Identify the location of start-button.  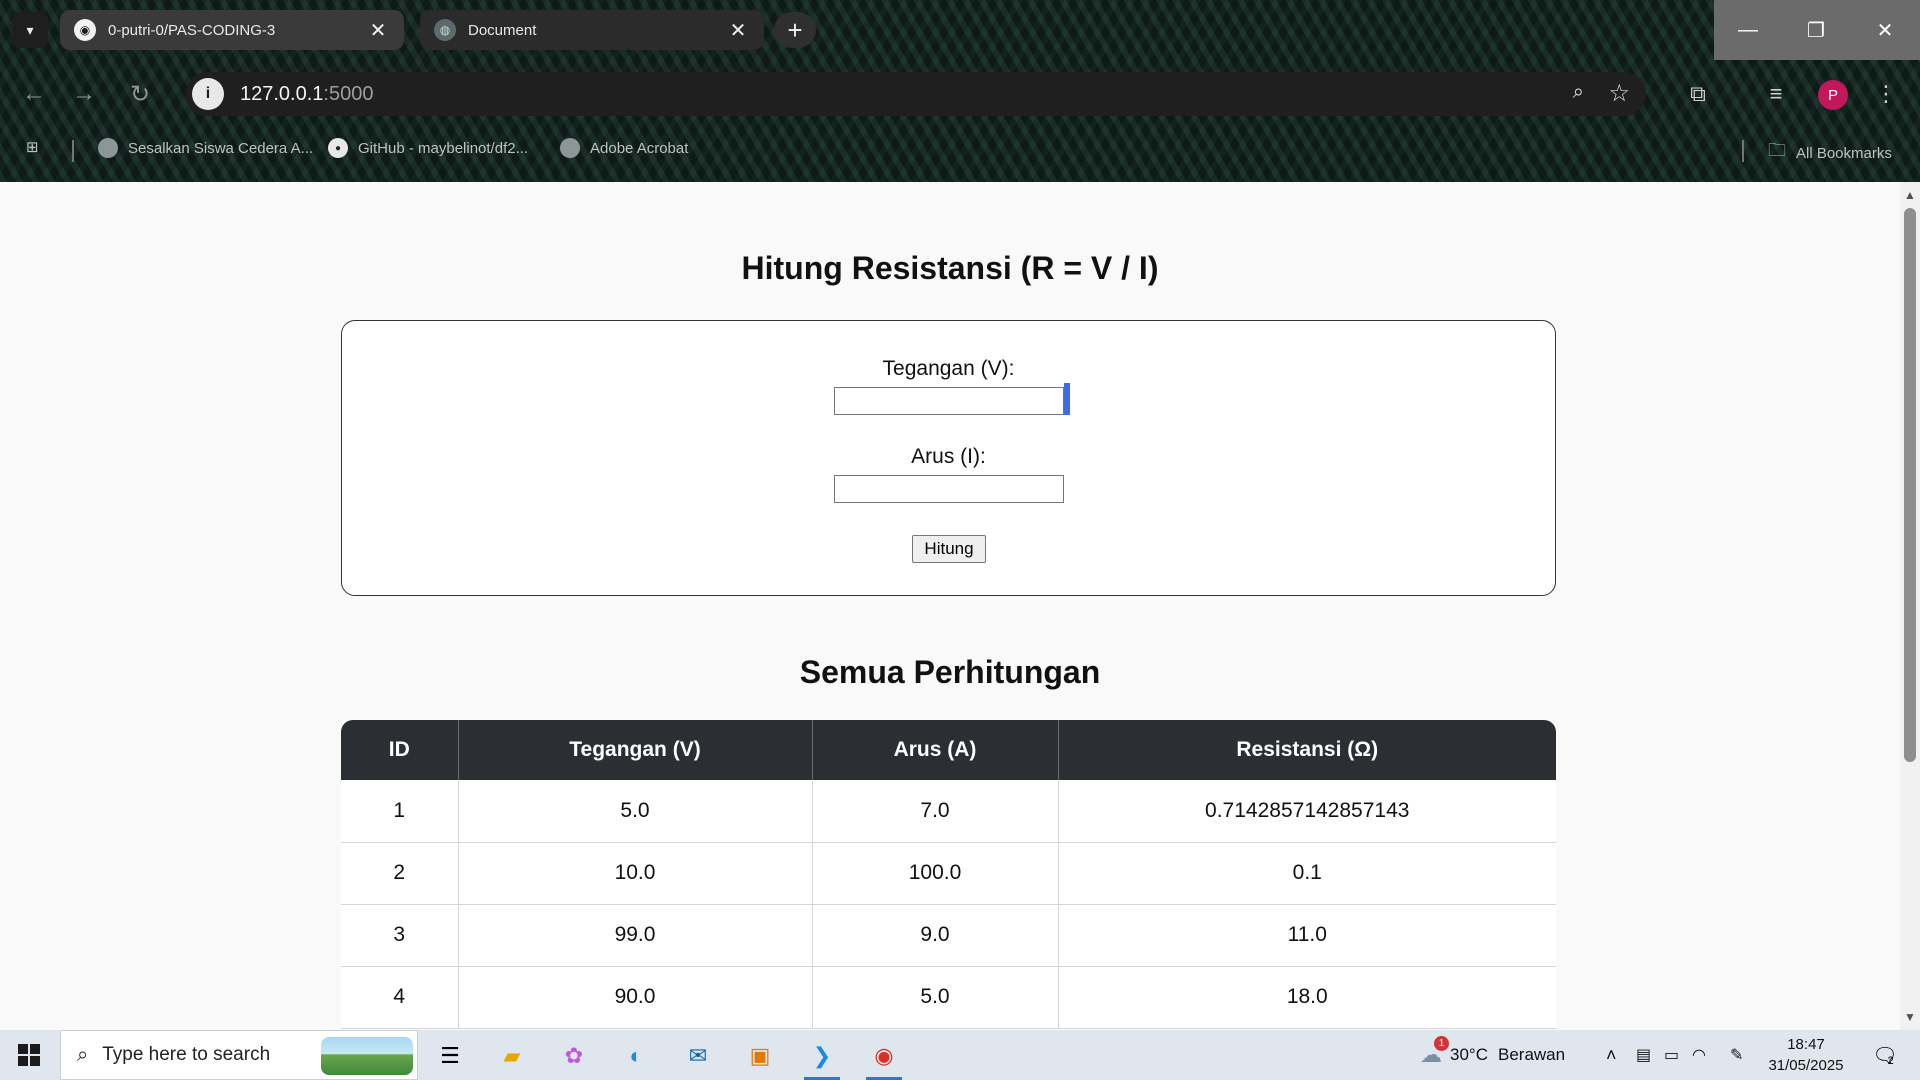
(29, 1055).